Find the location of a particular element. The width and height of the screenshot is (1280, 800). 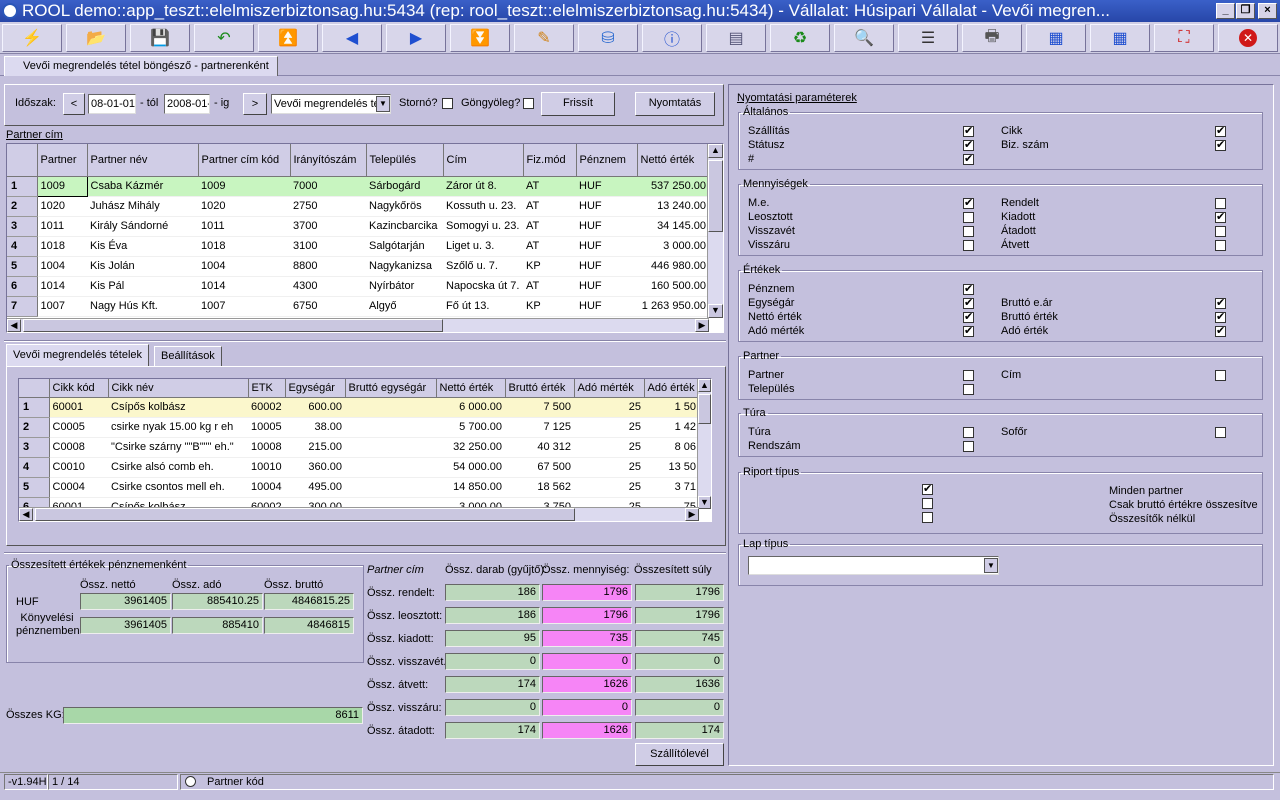

partner-cell: Salgótarján is located at coordinates (404, 246).